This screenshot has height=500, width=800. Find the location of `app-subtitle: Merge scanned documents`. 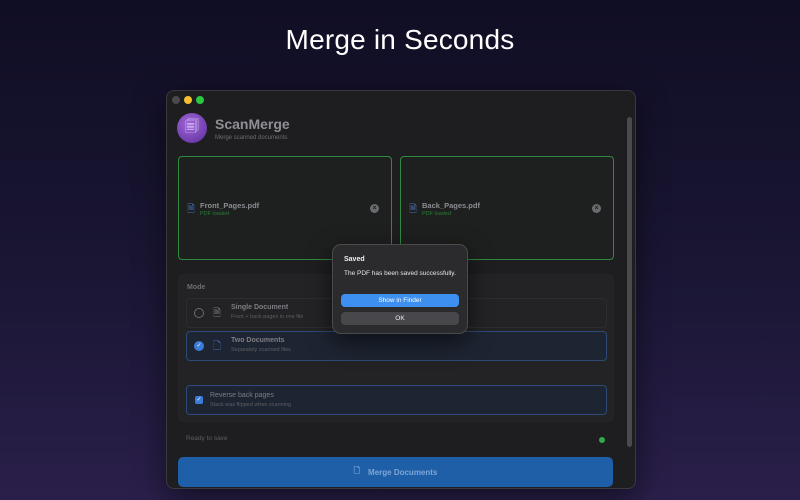

app-subtitle: Merge scanned documents is located at coordinates (251, 137).